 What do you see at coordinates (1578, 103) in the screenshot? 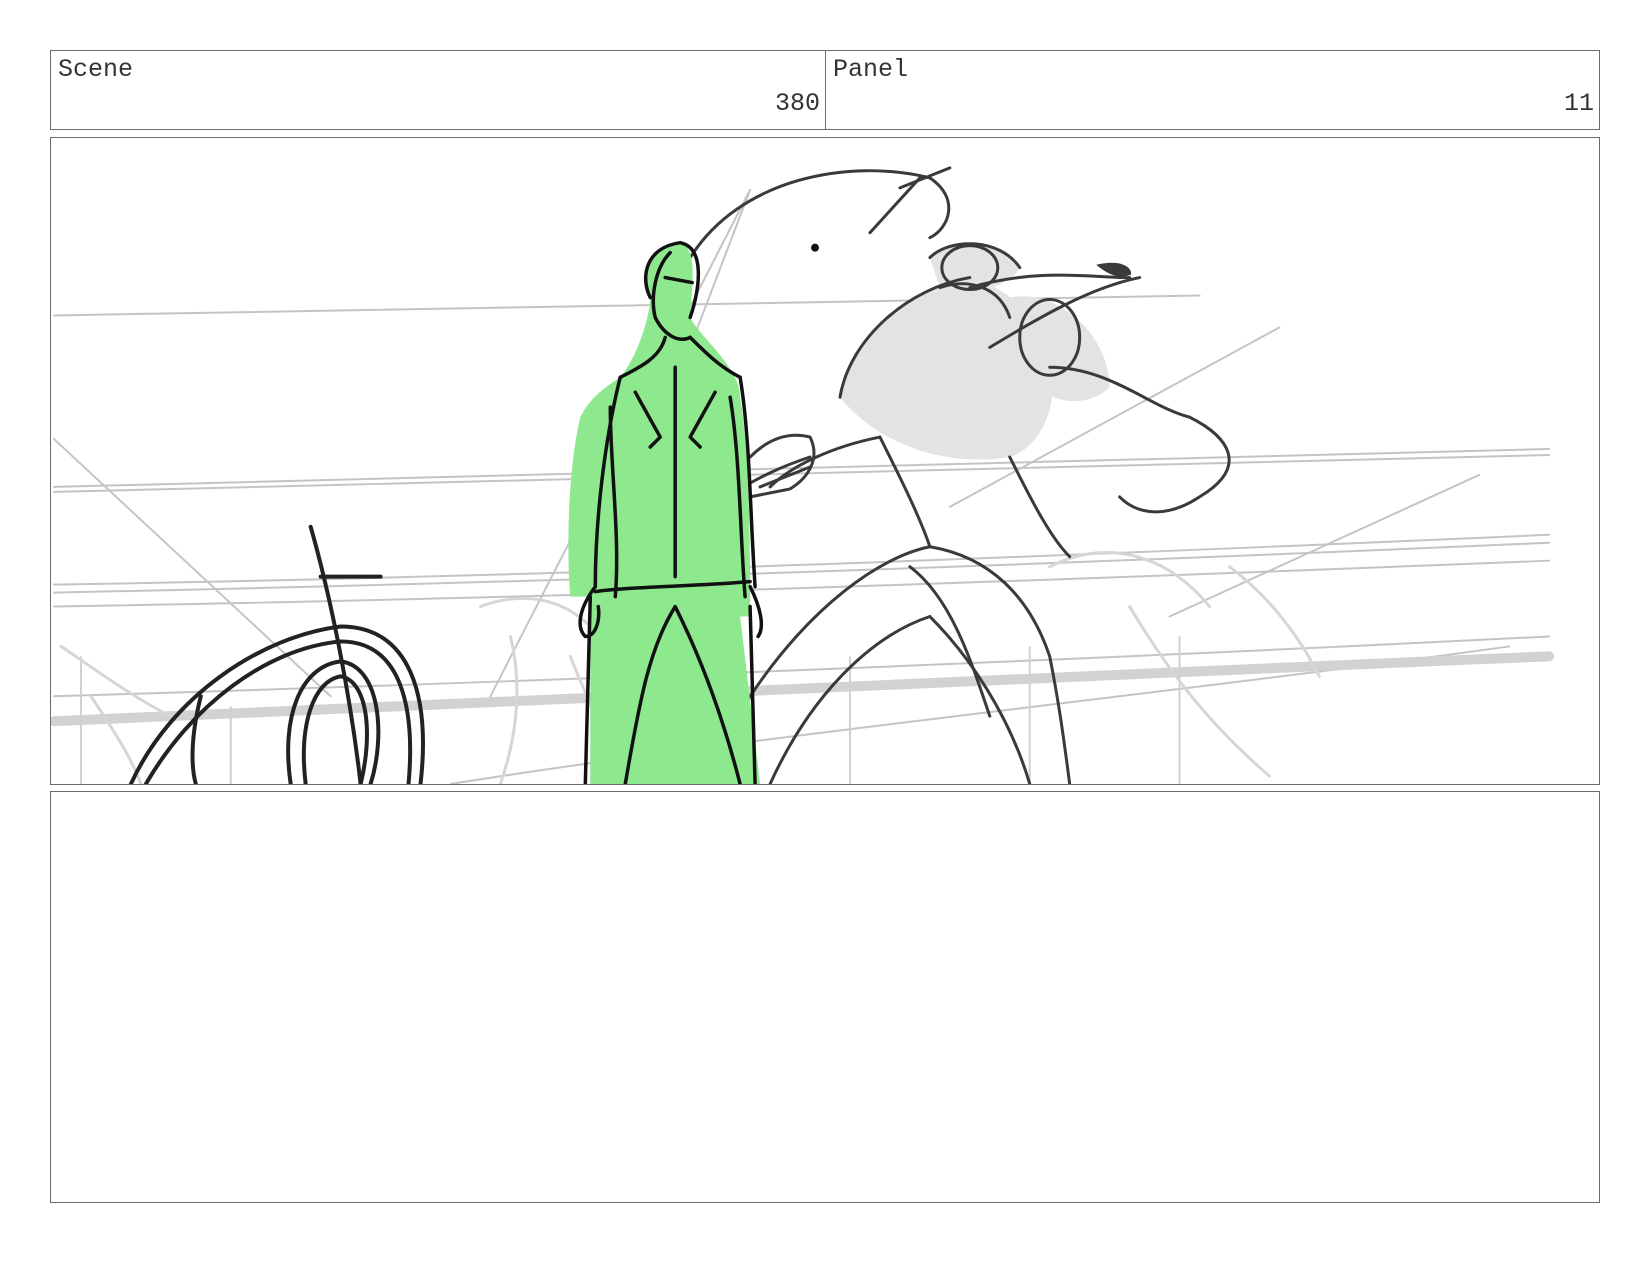
I see `panel-number: 11` at bounding box center [1578, 103].